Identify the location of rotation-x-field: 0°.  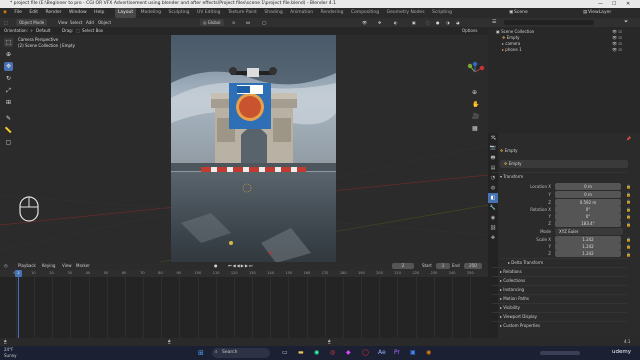
(588, 209).